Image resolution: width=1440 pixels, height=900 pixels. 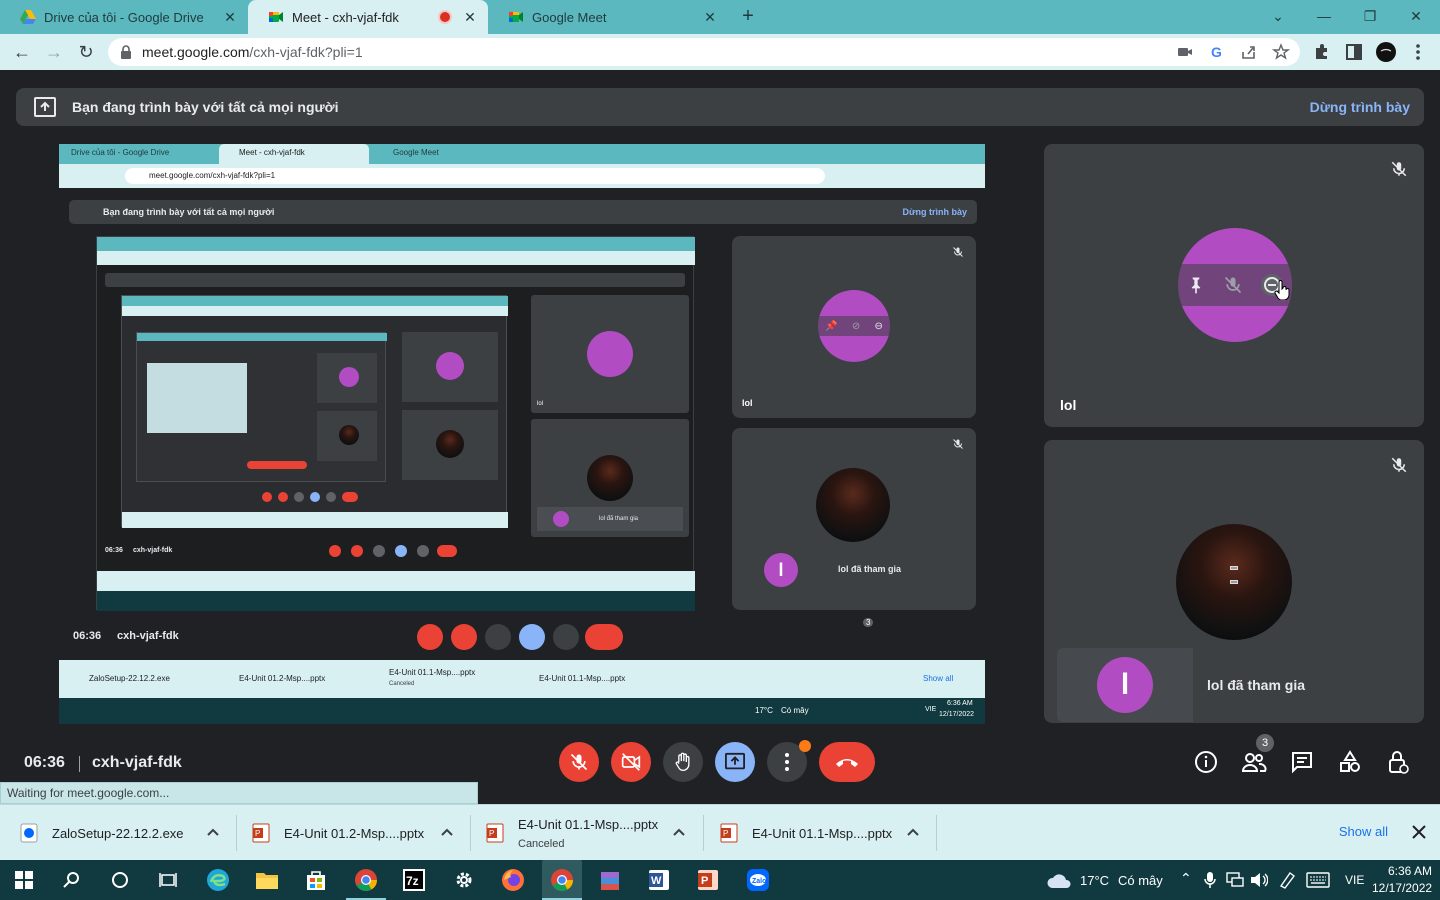 What do you see at coordinates (1418, 52) in the screenshot?
I see `more-options-icon` at bounding box center [1418, 52].